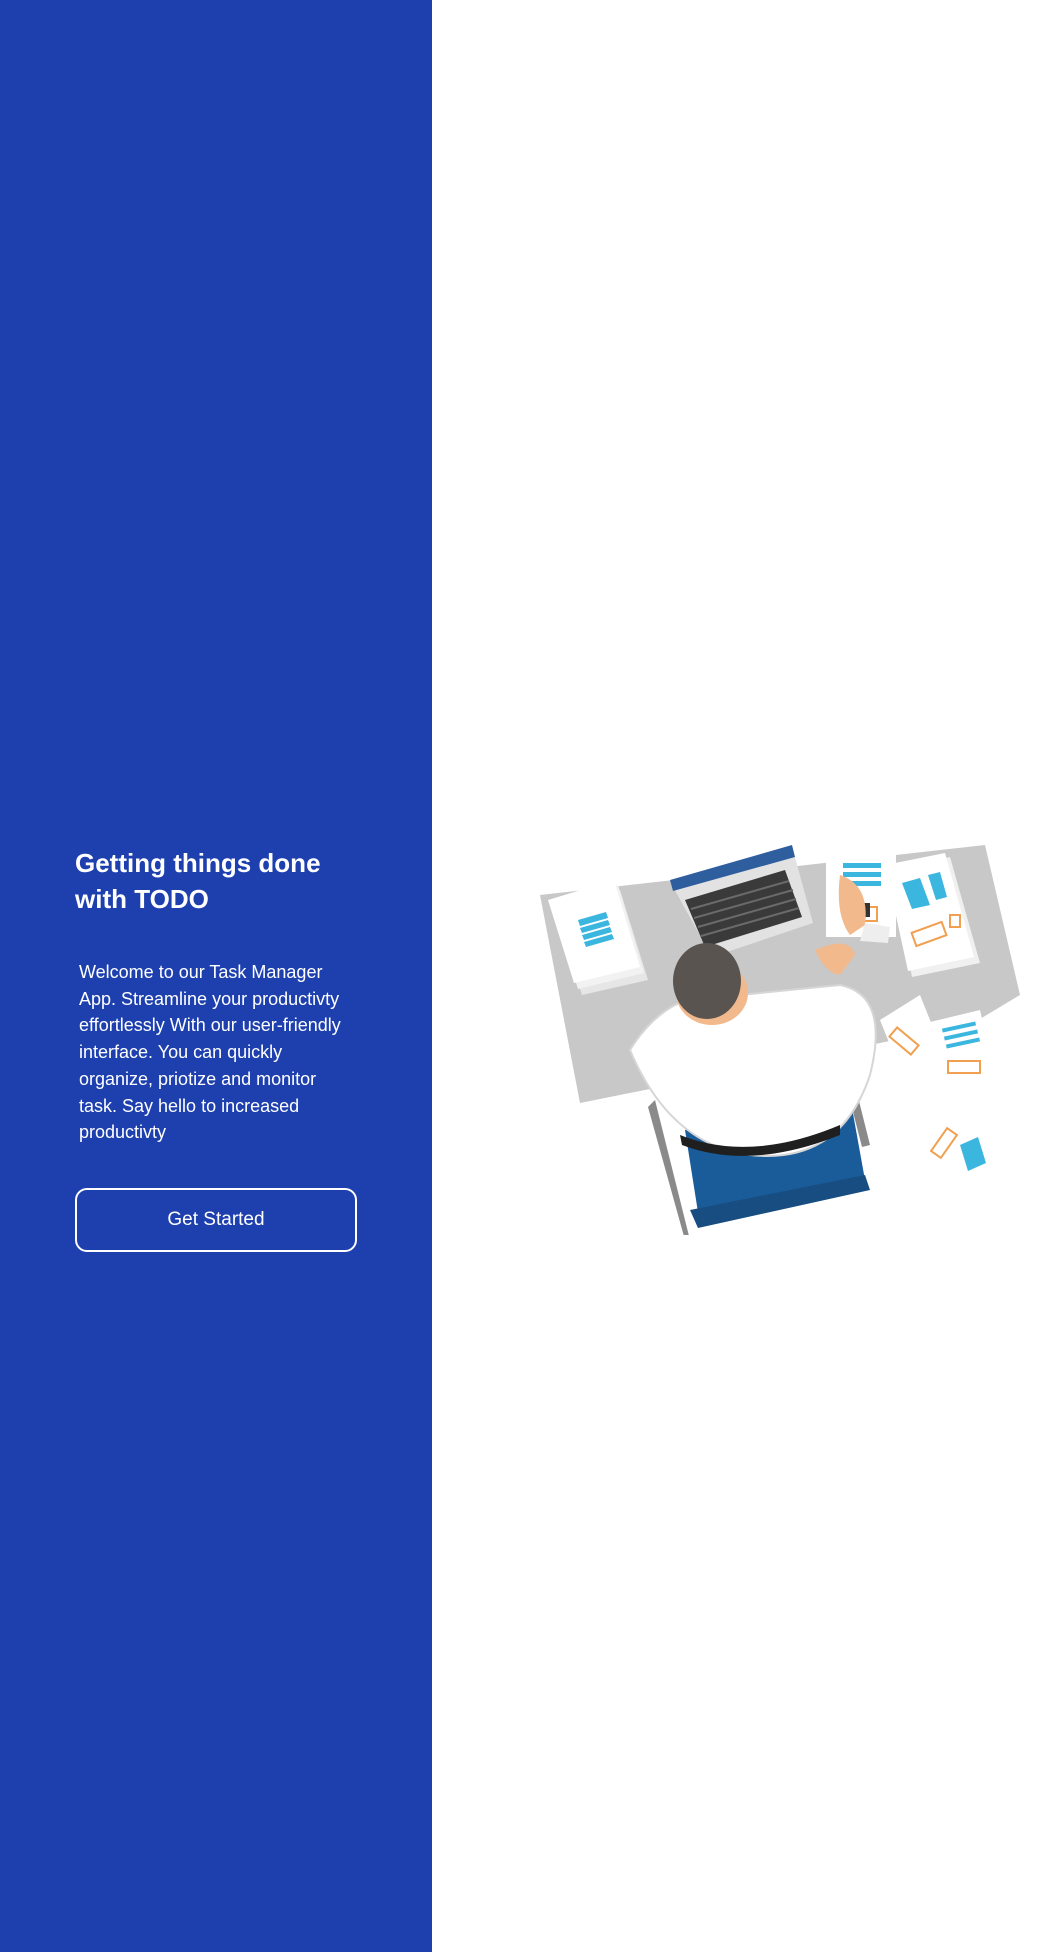  What do you see at coordinates (780, 1040) in the screenshot?
I see `desk-worker-illustration` at bounding box center [780, 1040].